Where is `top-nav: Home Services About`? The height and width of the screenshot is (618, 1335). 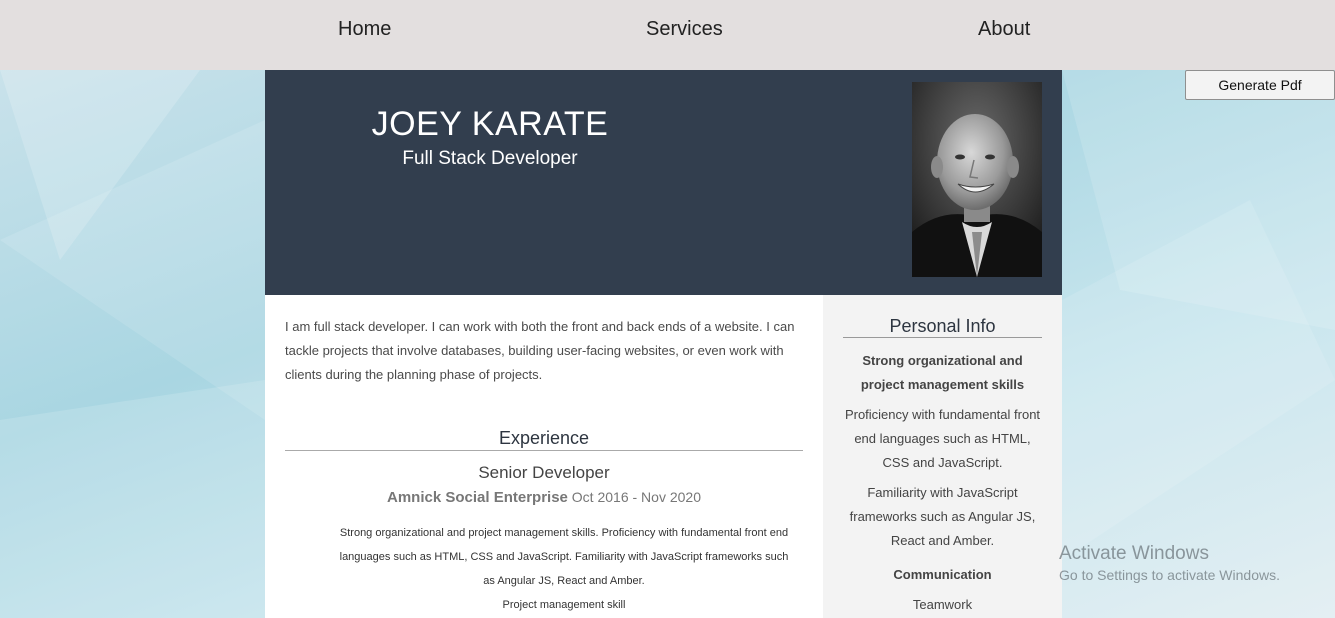 top-nav: Home Services About is located at coordinates (667, 35).